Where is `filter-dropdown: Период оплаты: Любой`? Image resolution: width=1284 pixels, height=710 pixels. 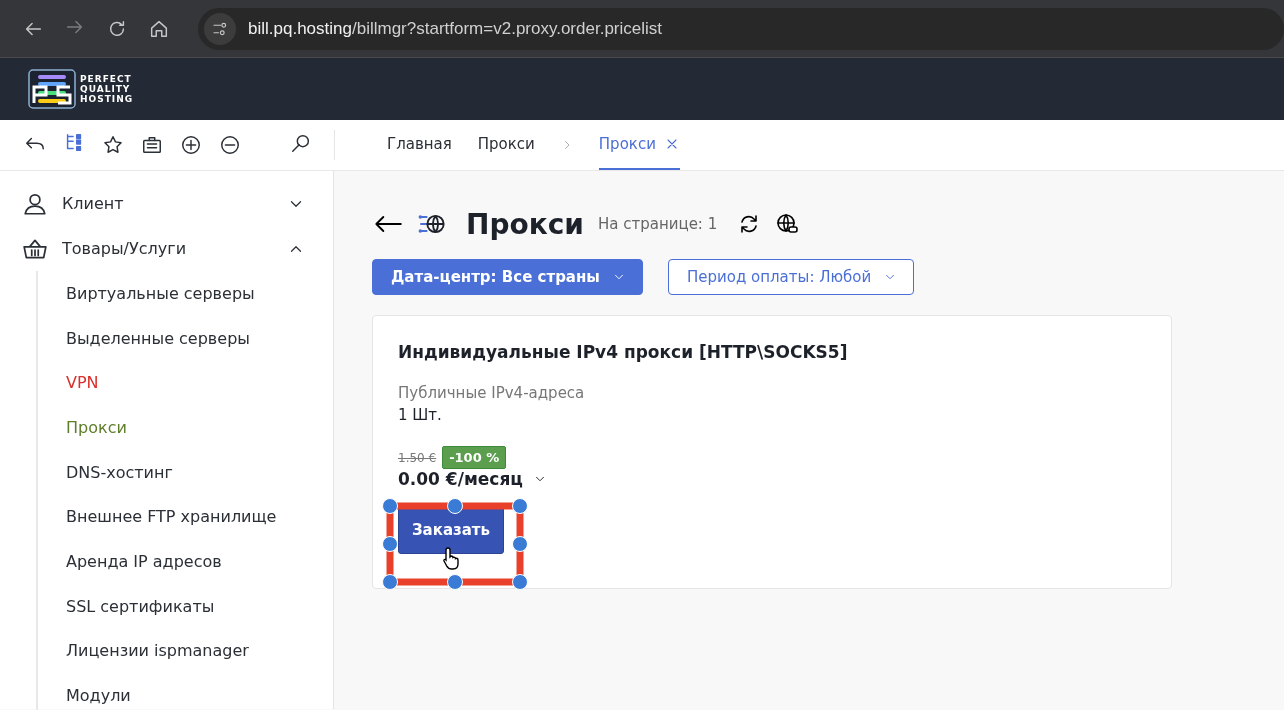 filter-dropdown: Период оплаты: Любой is located at coordinates (791, 277).